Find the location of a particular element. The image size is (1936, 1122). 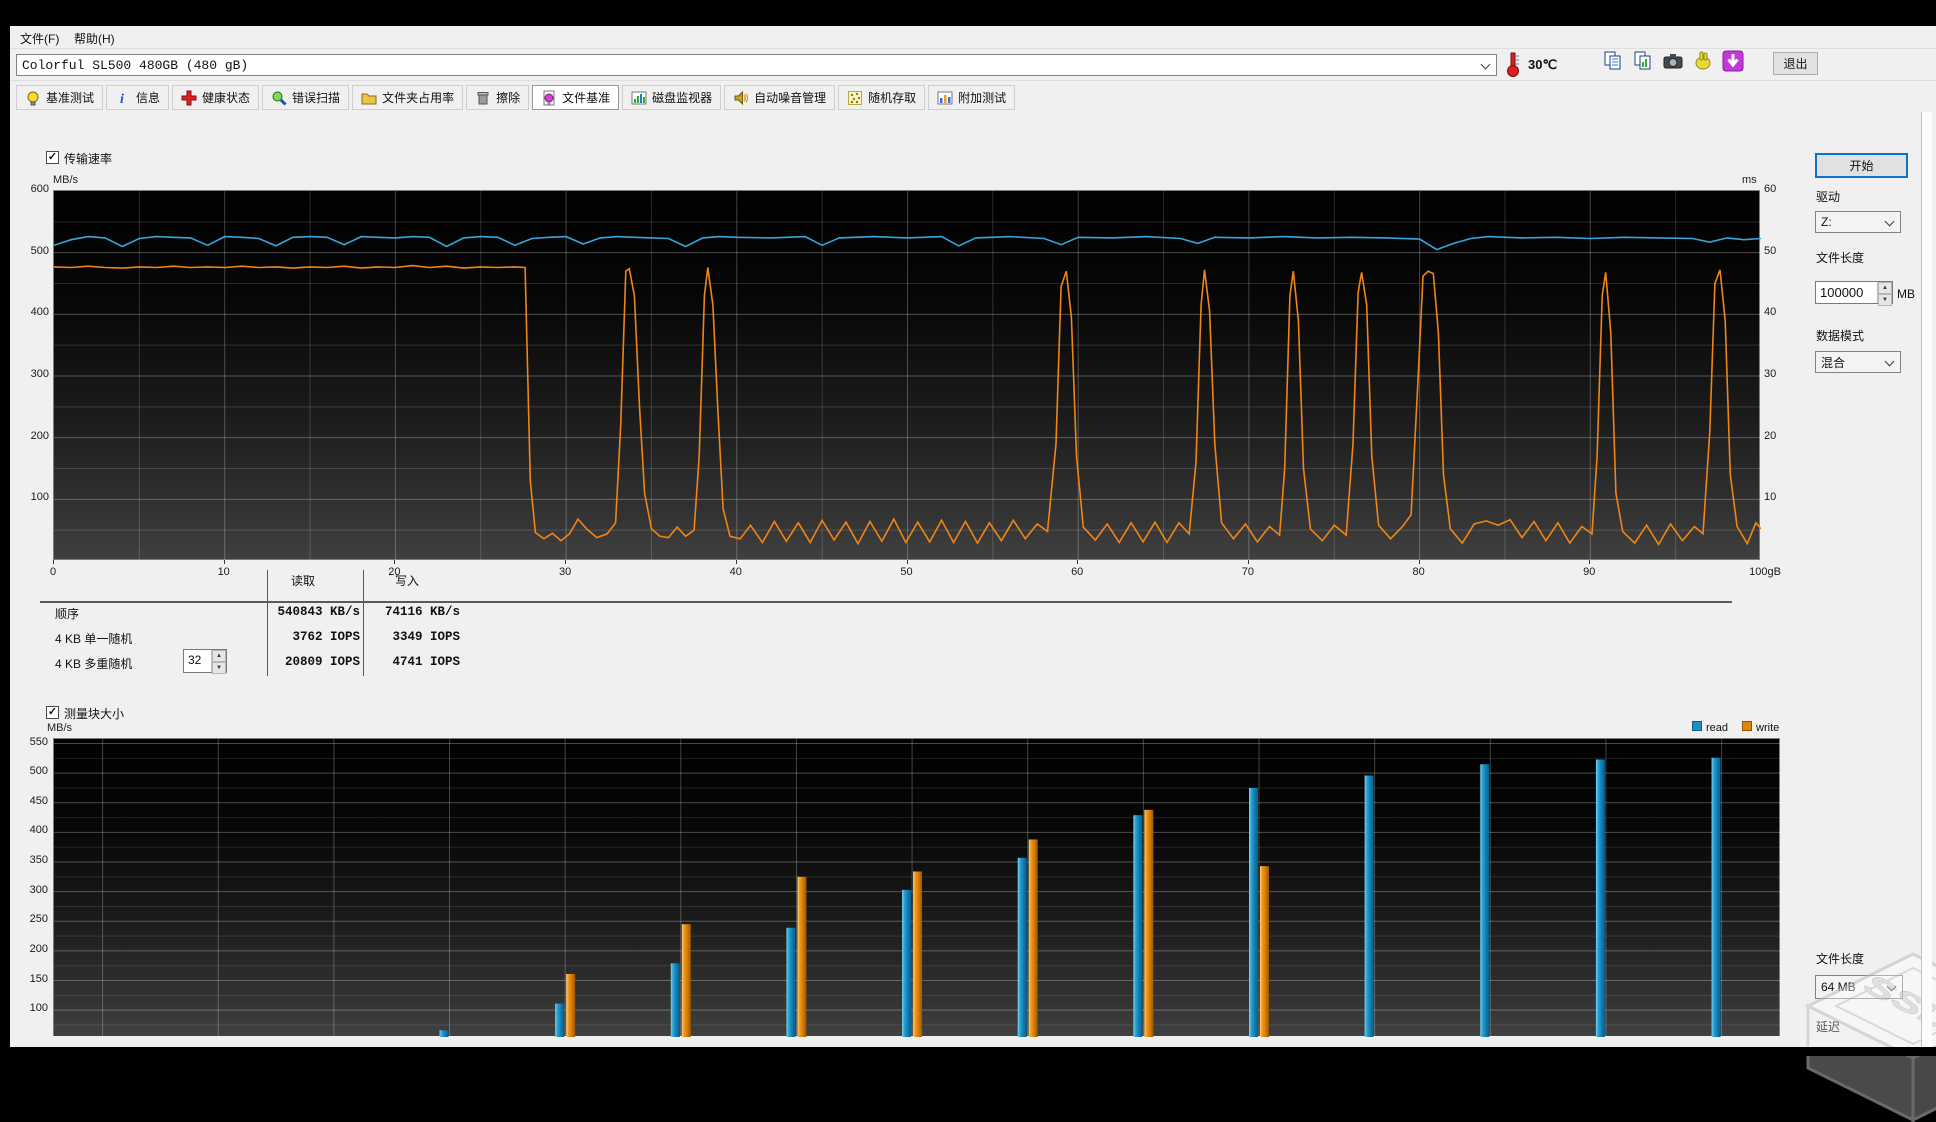

file-benchmark-icon is located at coordinates (549, 98).